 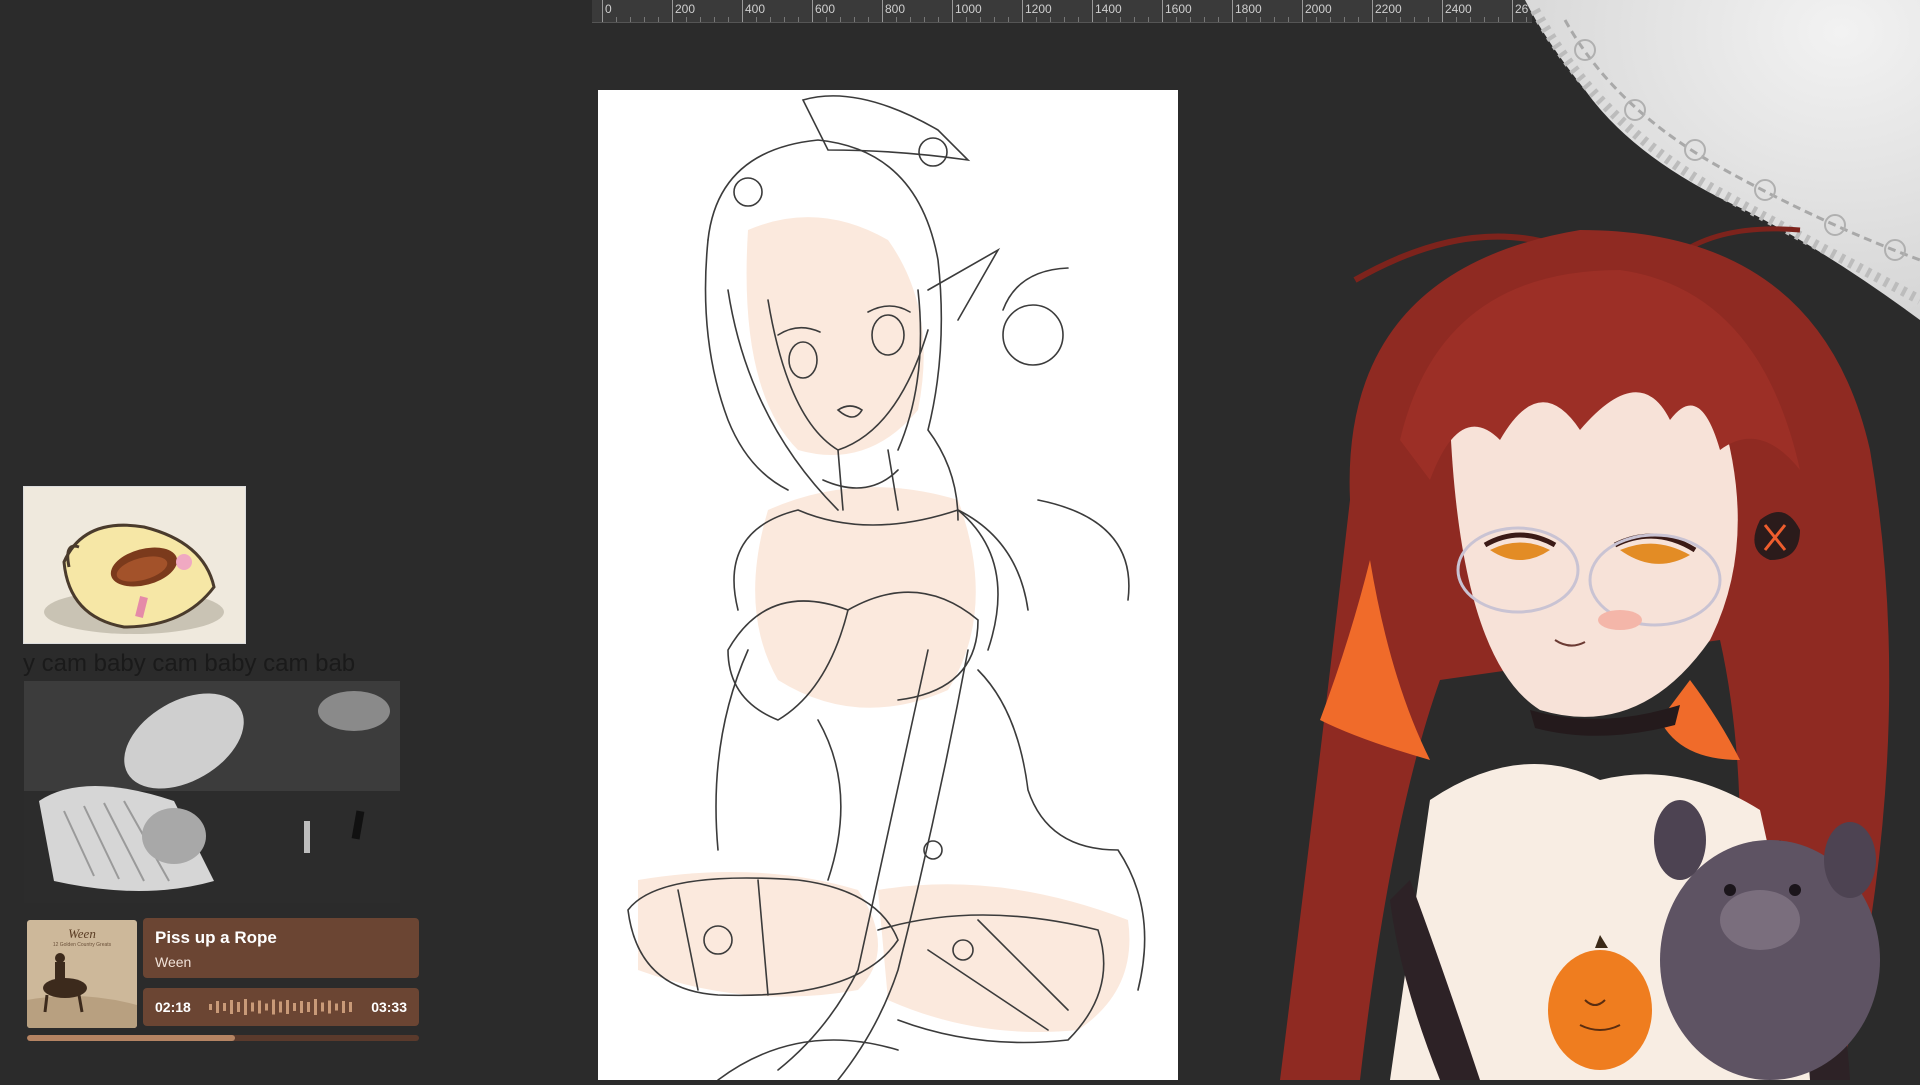 I want to click on elapsed-time: 02:18, so click(x=173, y=1007).